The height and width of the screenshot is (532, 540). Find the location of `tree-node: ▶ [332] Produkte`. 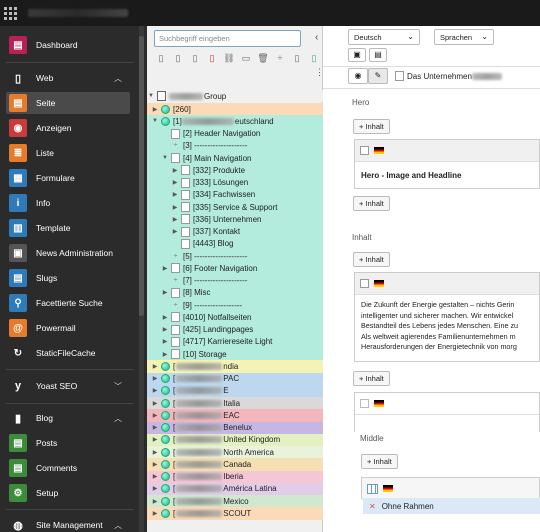

tree-node: ▶ [332] Produkte is located at coordinates (235, 170).